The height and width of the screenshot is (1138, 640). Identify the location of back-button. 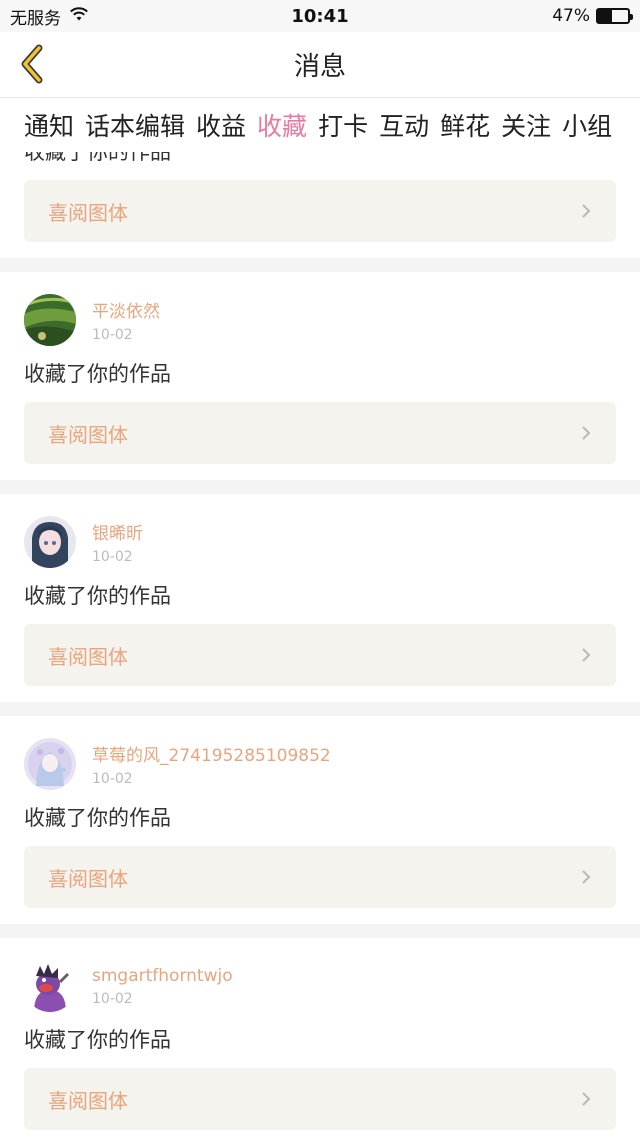
(32, 64).